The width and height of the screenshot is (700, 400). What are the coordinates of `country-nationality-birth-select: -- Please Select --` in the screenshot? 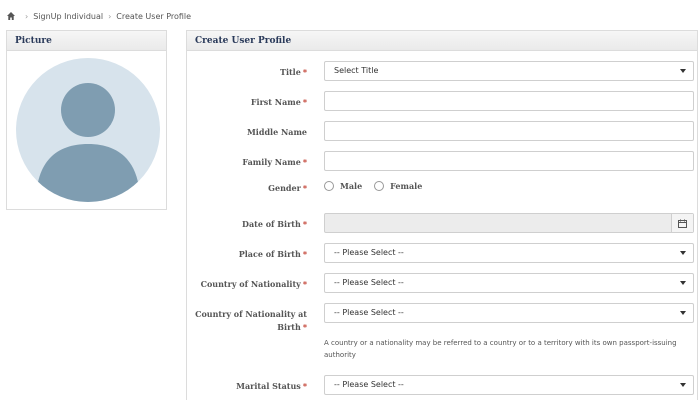 It's located at (509, 313).